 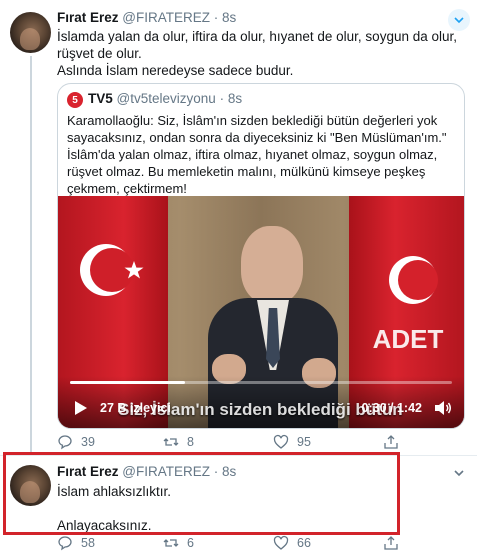 What do you see at coordinates (262, 443) in the screenshot?
I see `tweet-actions: 39 8 95` at bounding box center [262, 443].